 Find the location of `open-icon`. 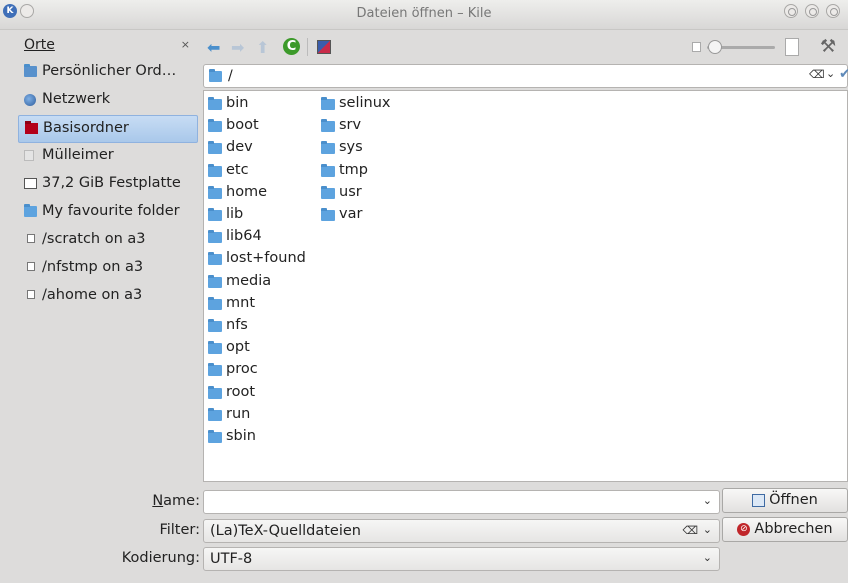

open-icon is located at coordinates (759, 500).